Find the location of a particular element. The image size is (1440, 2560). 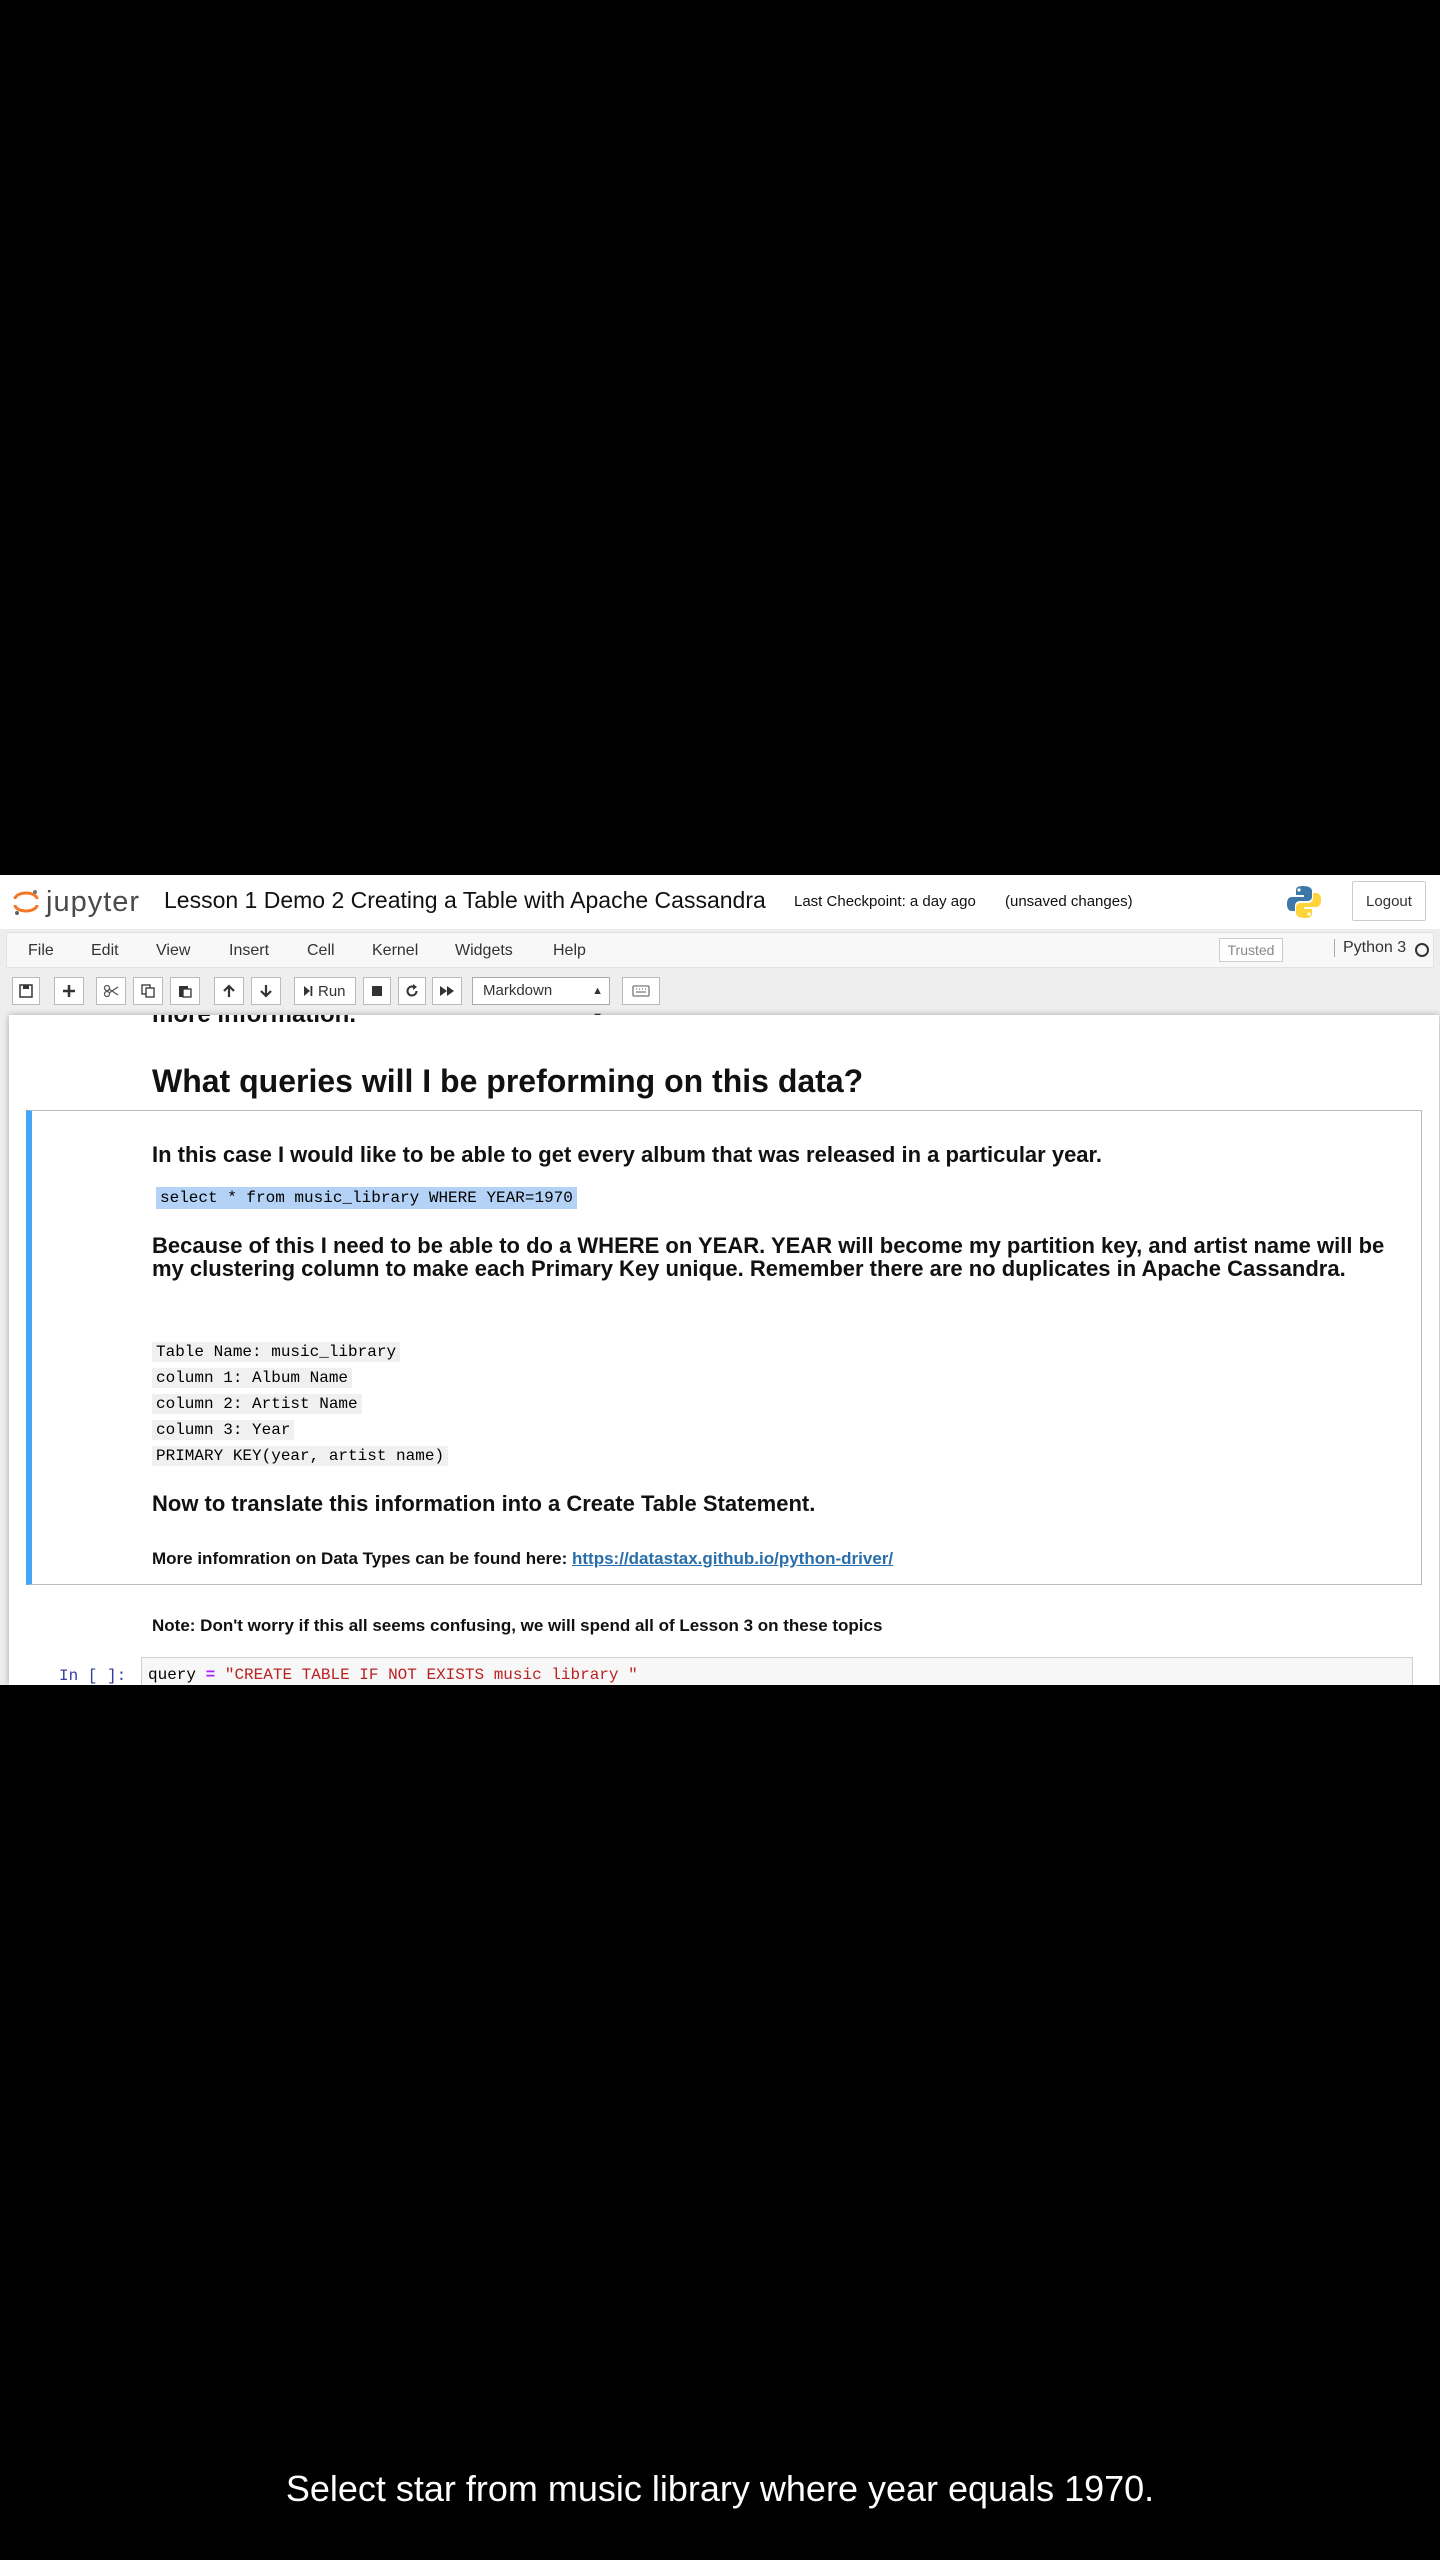

copy-icon is located at coordinates (148, 991).